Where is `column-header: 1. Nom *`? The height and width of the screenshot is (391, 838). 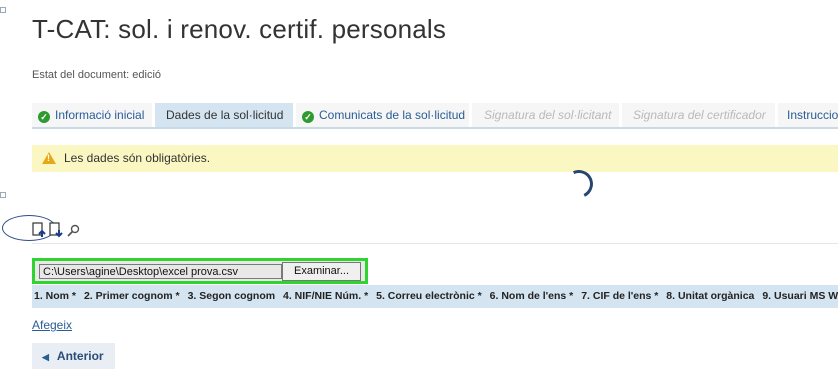
column-header: 1. Nom * is located at coordinates (55, 296).